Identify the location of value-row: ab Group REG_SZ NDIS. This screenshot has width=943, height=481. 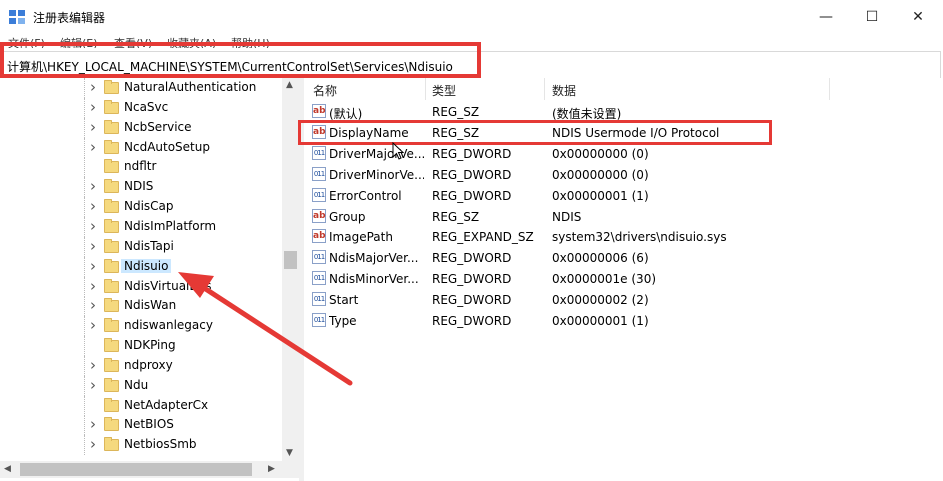
(623, 217).